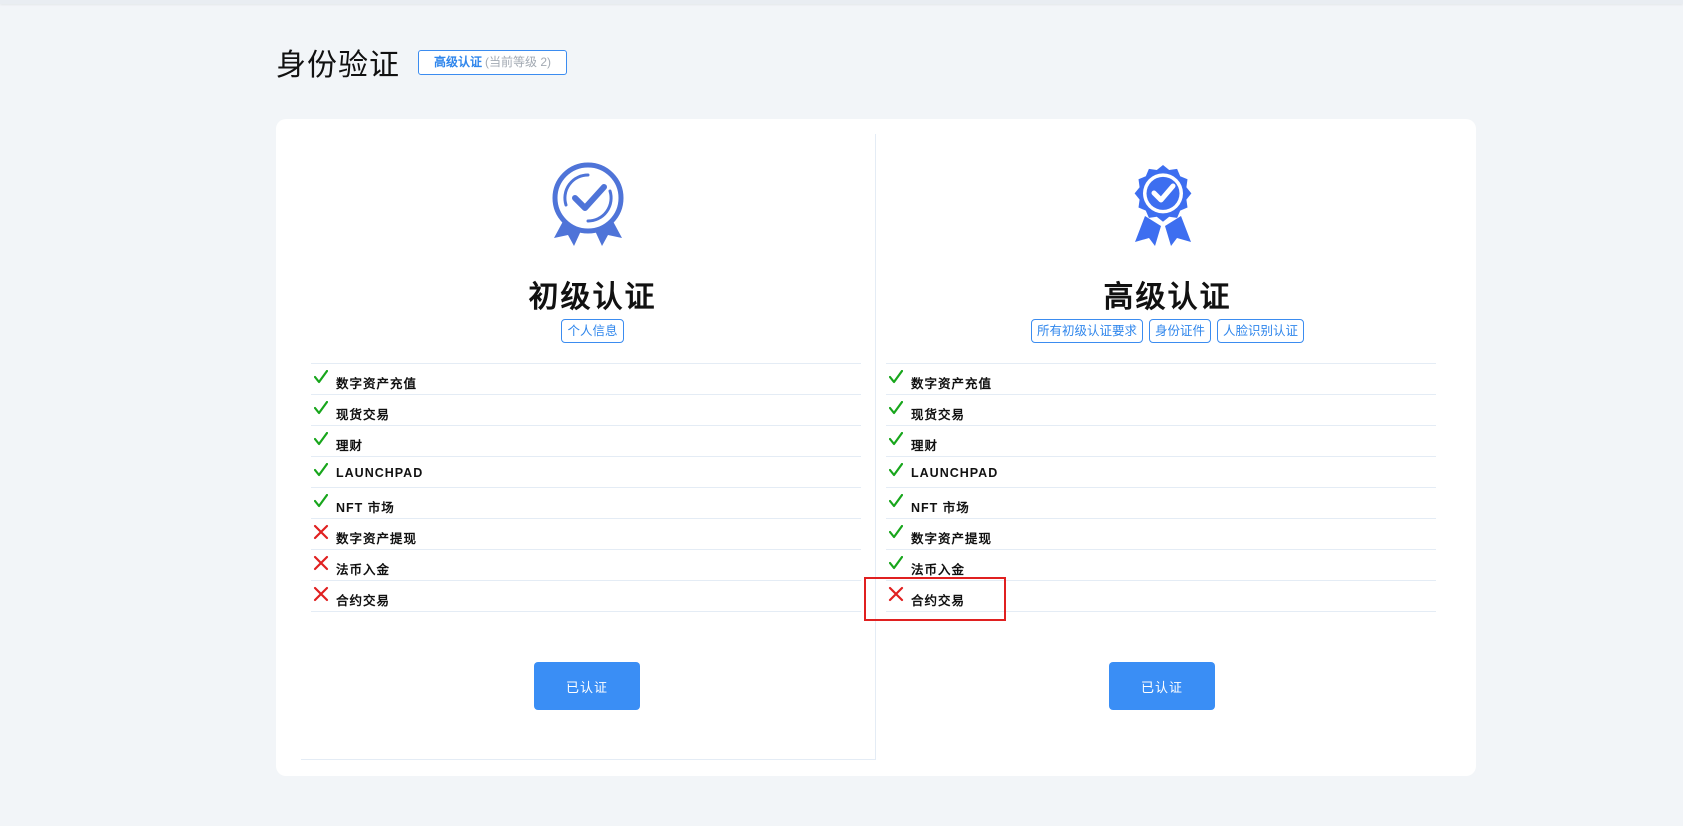 This screenshot has width=1683, height=826. I want to click on page-header: 身份验证 高级认证 (当前等级 2), so click(422, 63).